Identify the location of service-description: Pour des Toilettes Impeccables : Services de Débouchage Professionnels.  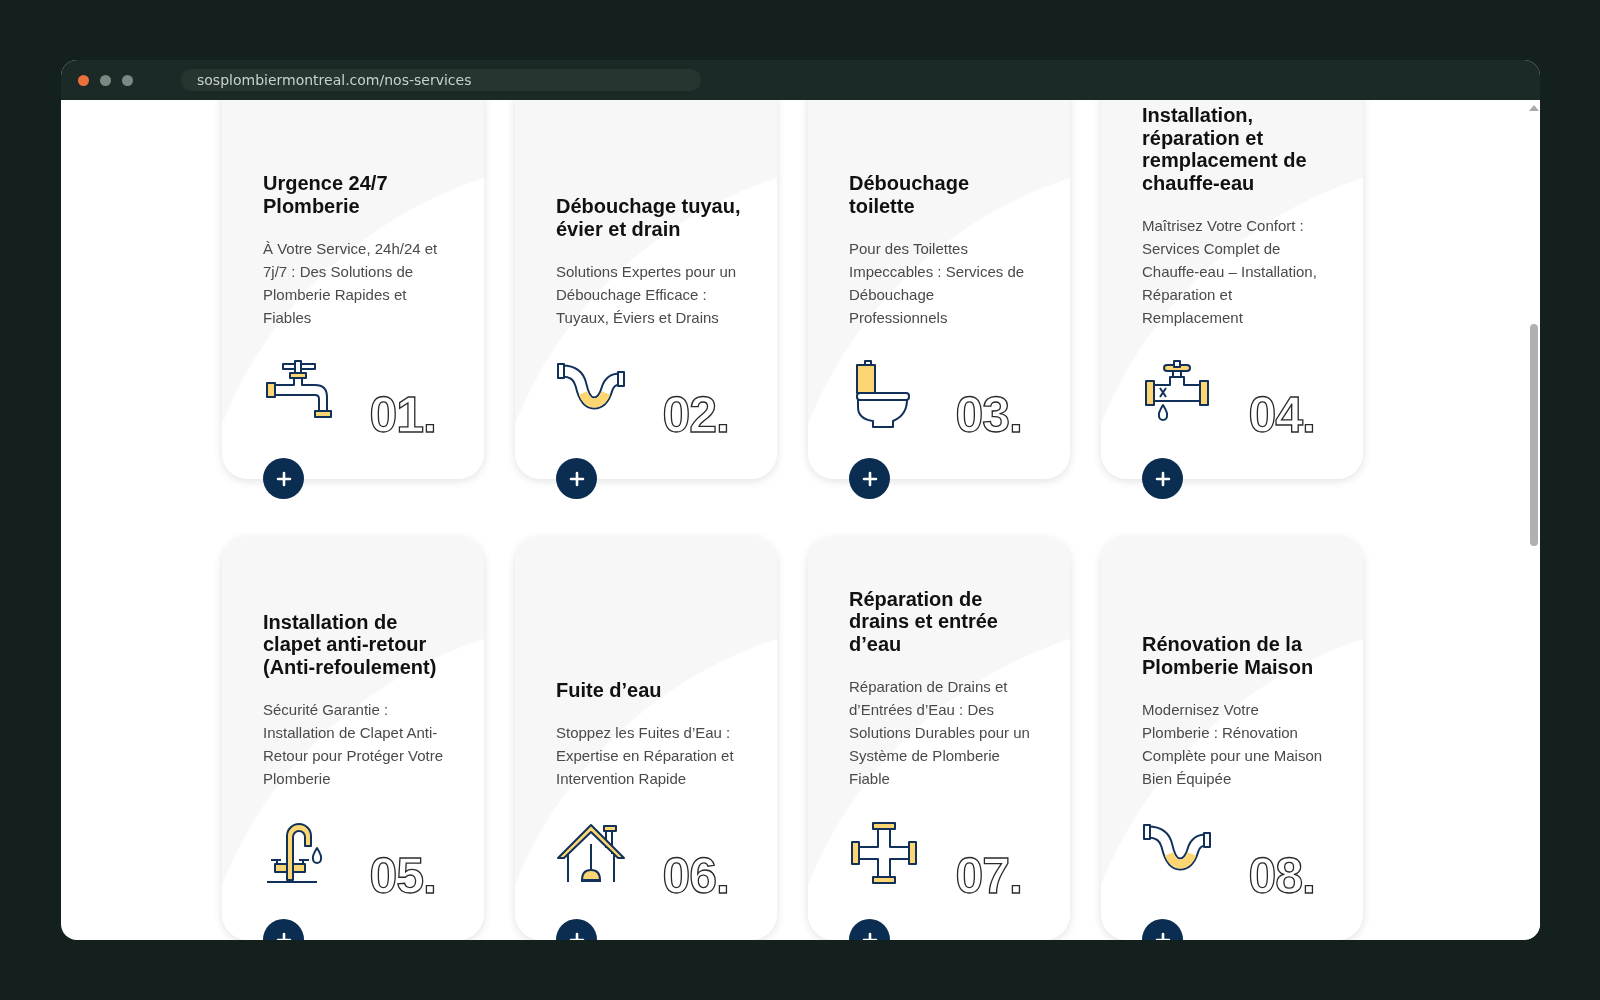
(937, 283).